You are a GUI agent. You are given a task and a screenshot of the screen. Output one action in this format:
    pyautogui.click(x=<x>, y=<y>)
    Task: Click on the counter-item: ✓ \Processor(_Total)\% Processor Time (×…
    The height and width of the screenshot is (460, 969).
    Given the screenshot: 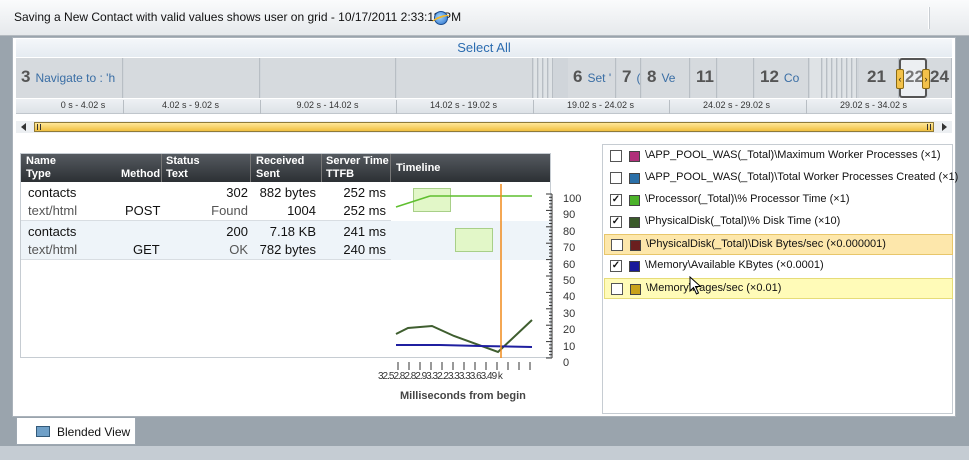 What is the action you would take?
    pyautogui.click(x=778, y=200)
    